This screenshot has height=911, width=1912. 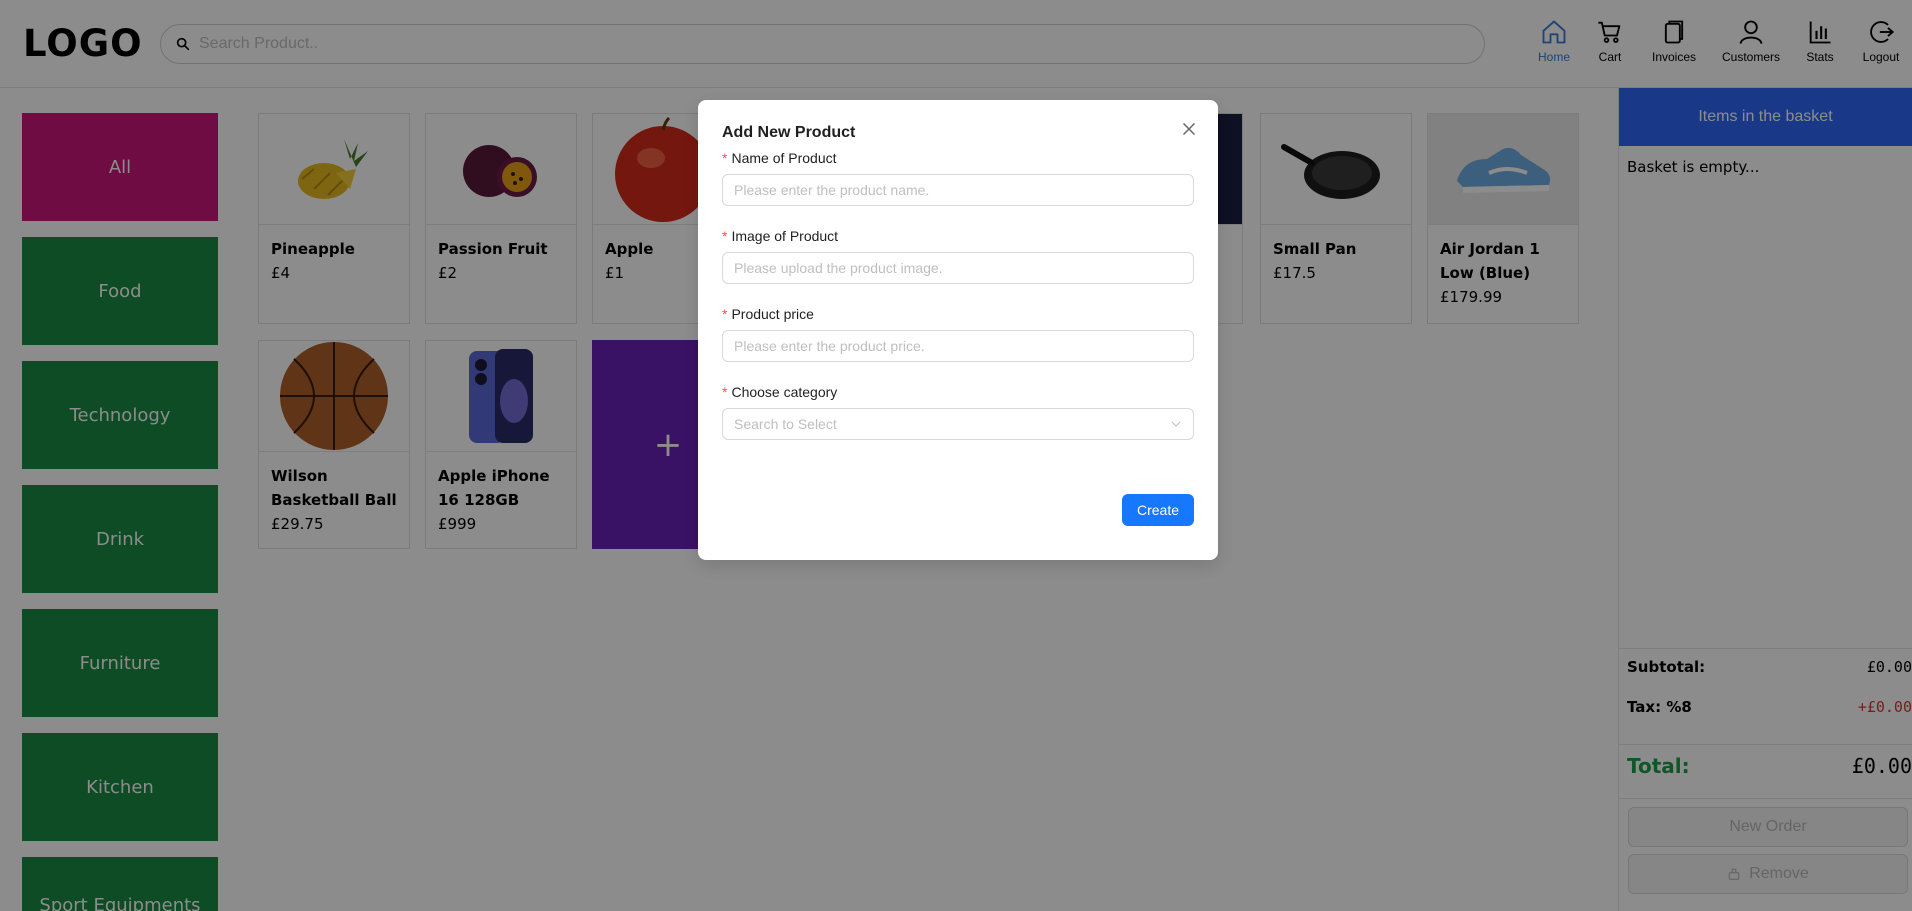 I want to click on category-select: Search to Select, so click(x=958, y=424).